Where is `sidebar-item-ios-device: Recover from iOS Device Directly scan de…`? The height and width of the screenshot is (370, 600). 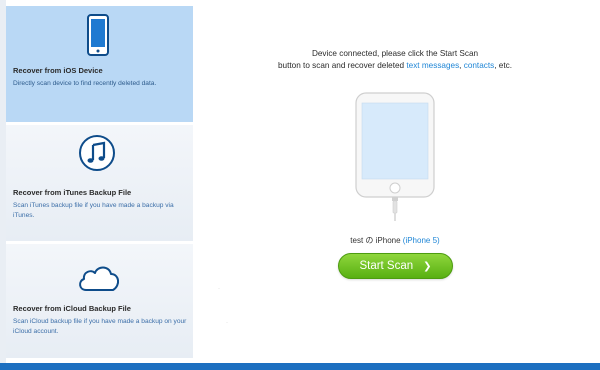 sidebar-item-ios-device: Recover from iOS Device Directly scan de… is located at coordinates (99, 64).